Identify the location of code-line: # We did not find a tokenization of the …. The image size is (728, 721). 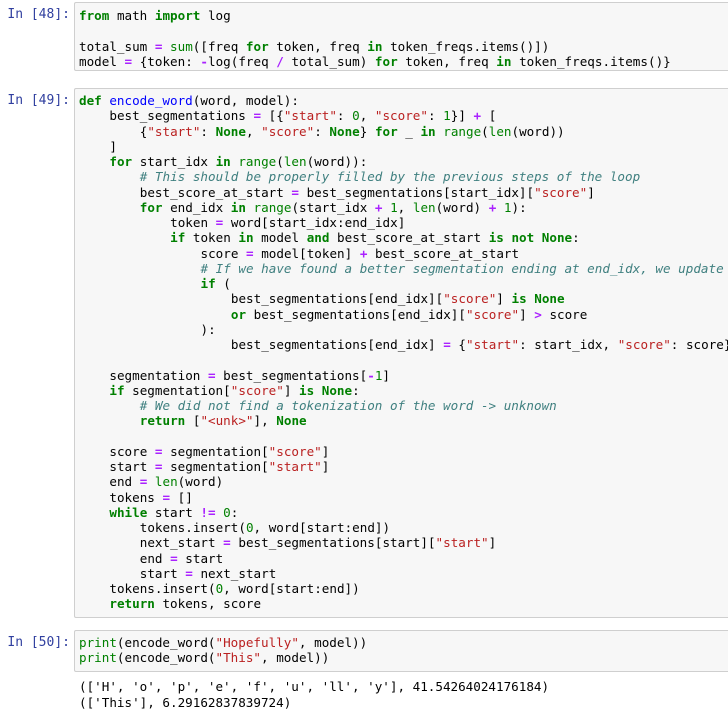
(348, 405).